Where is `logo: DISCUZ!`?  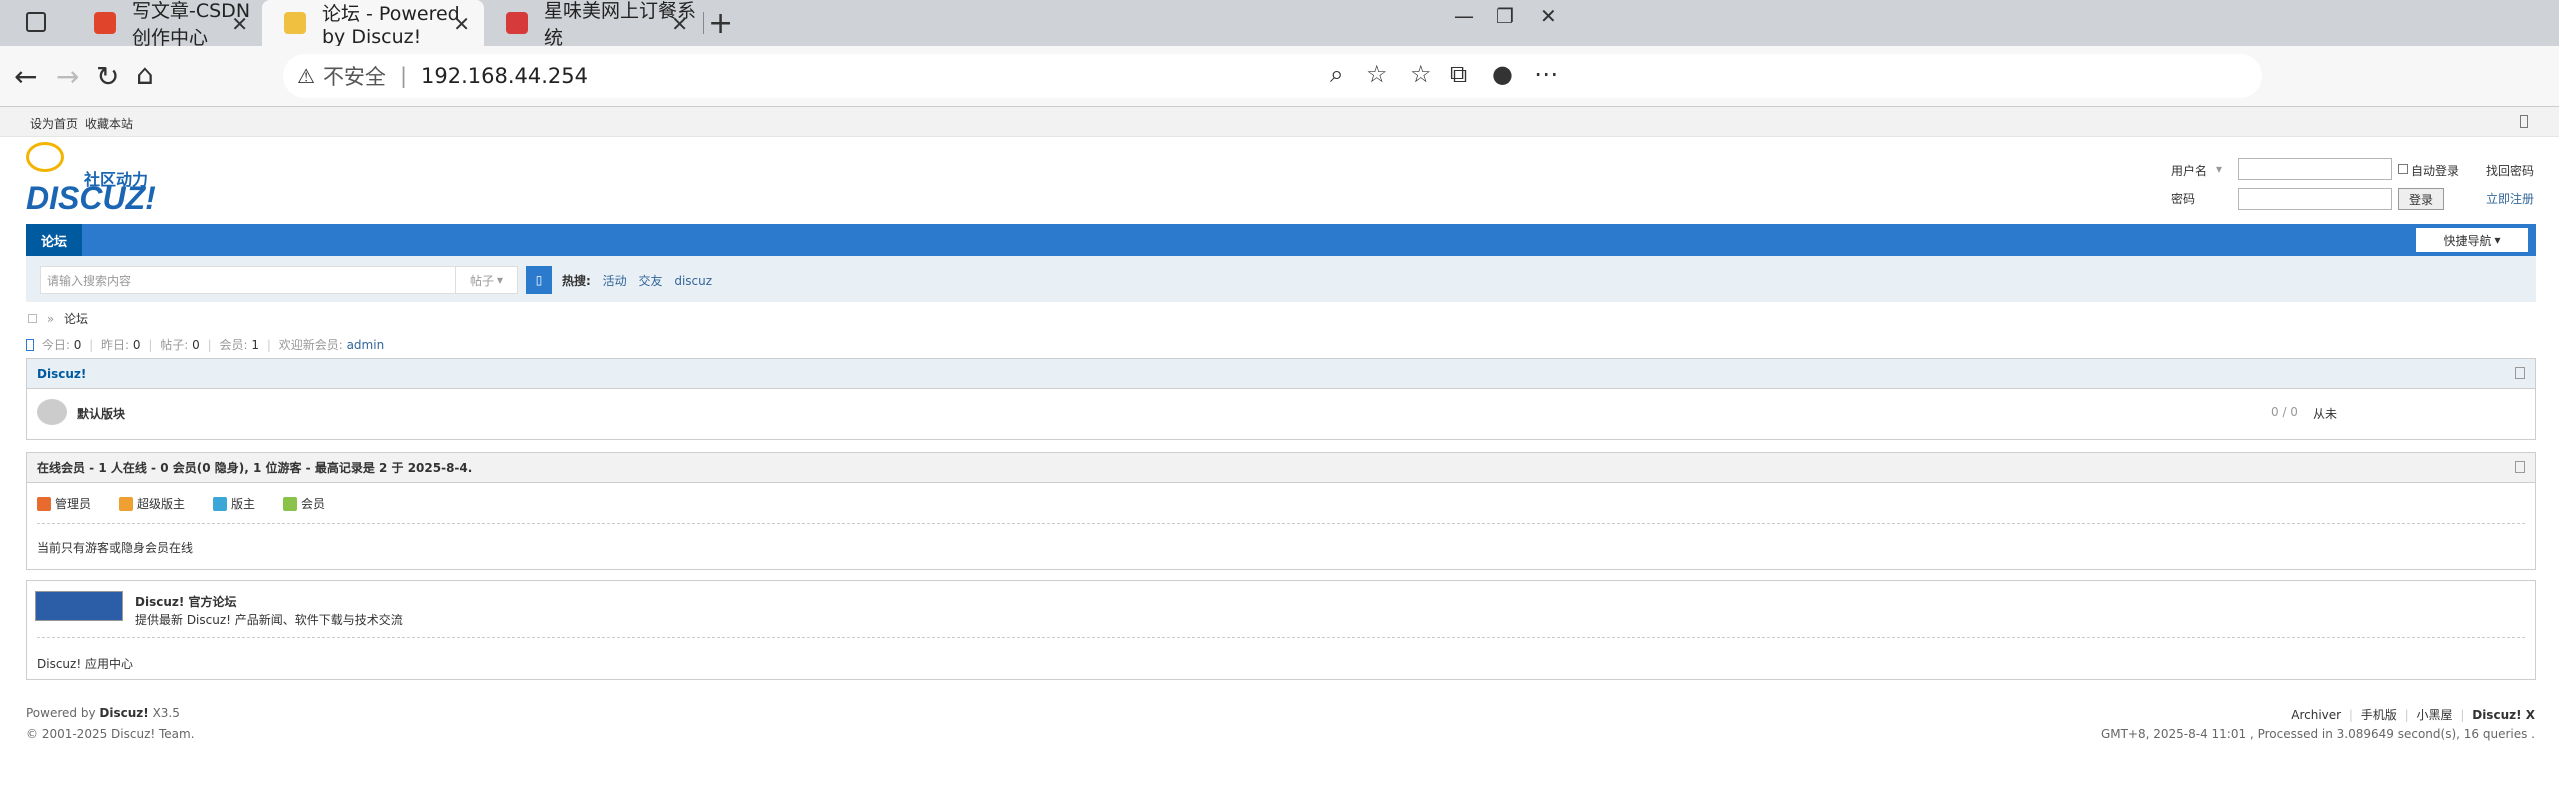
logo: DISCUZ! is located at coordinates (91, 198).